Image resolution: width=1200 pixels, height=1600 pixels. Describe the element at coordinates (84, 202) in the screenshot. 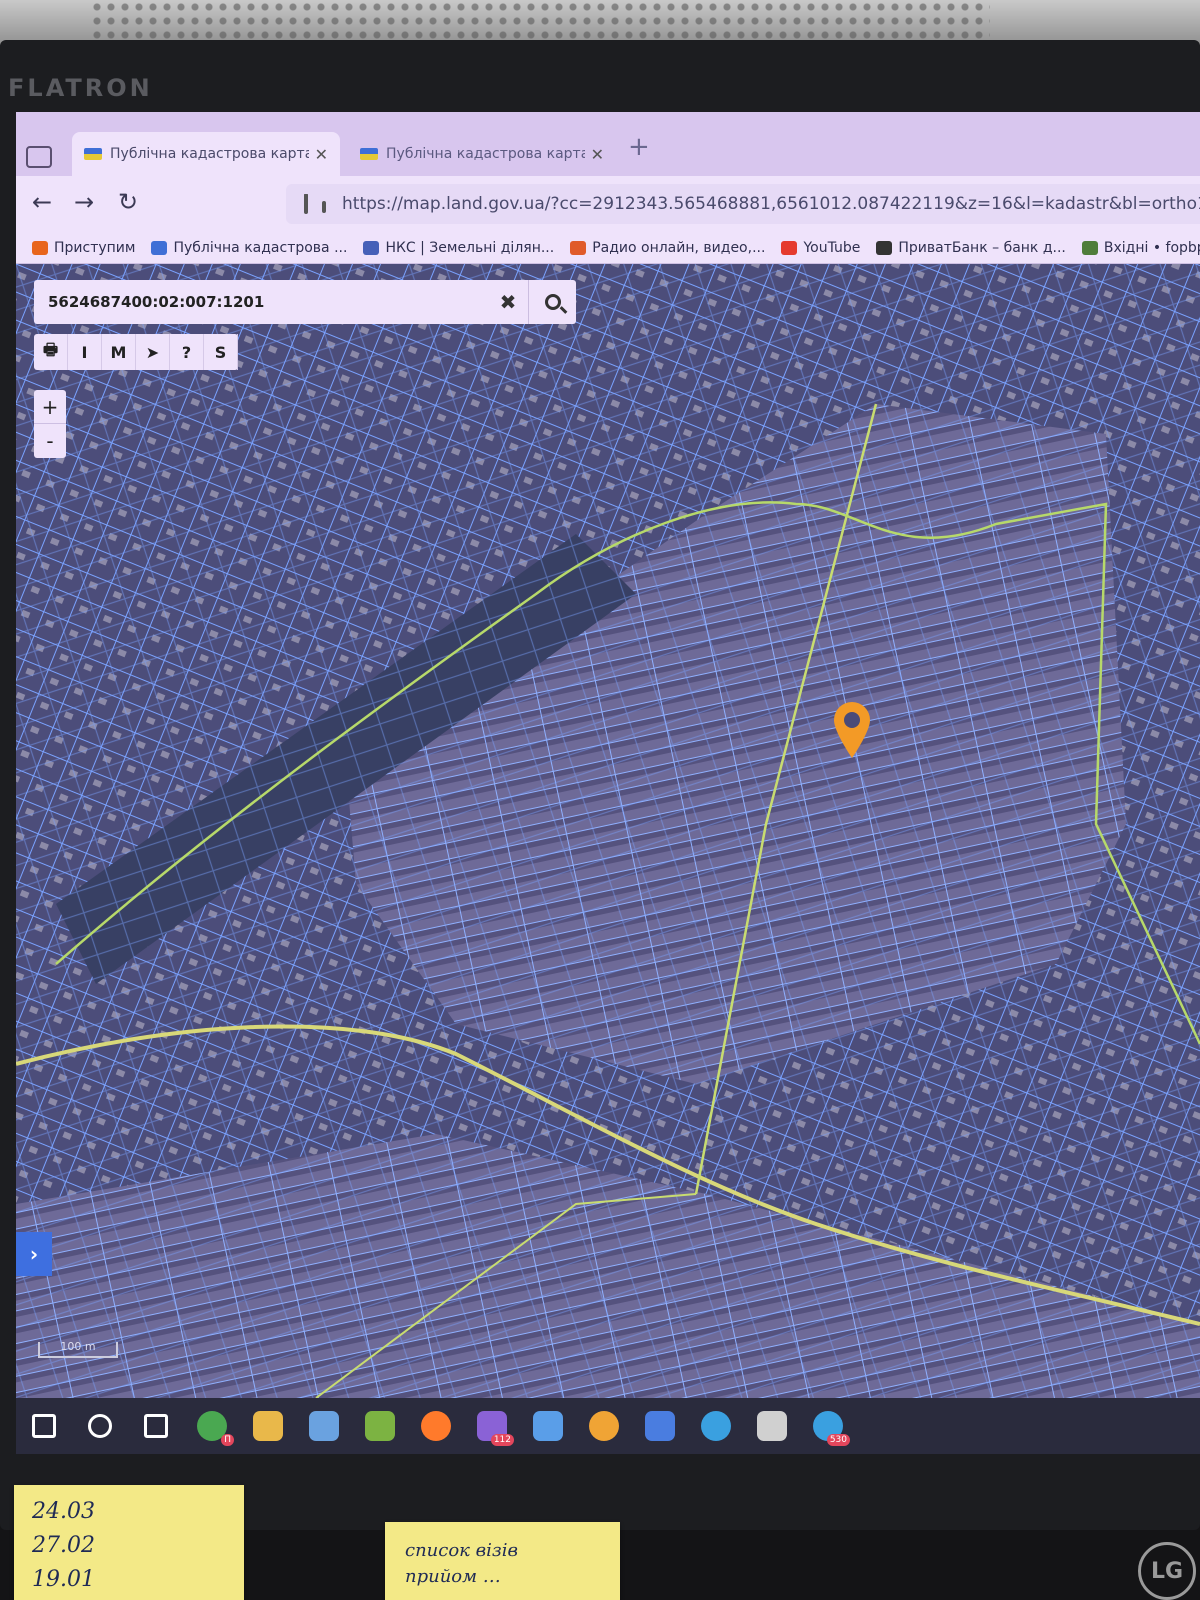

I see `forward-icon: →` at that location.